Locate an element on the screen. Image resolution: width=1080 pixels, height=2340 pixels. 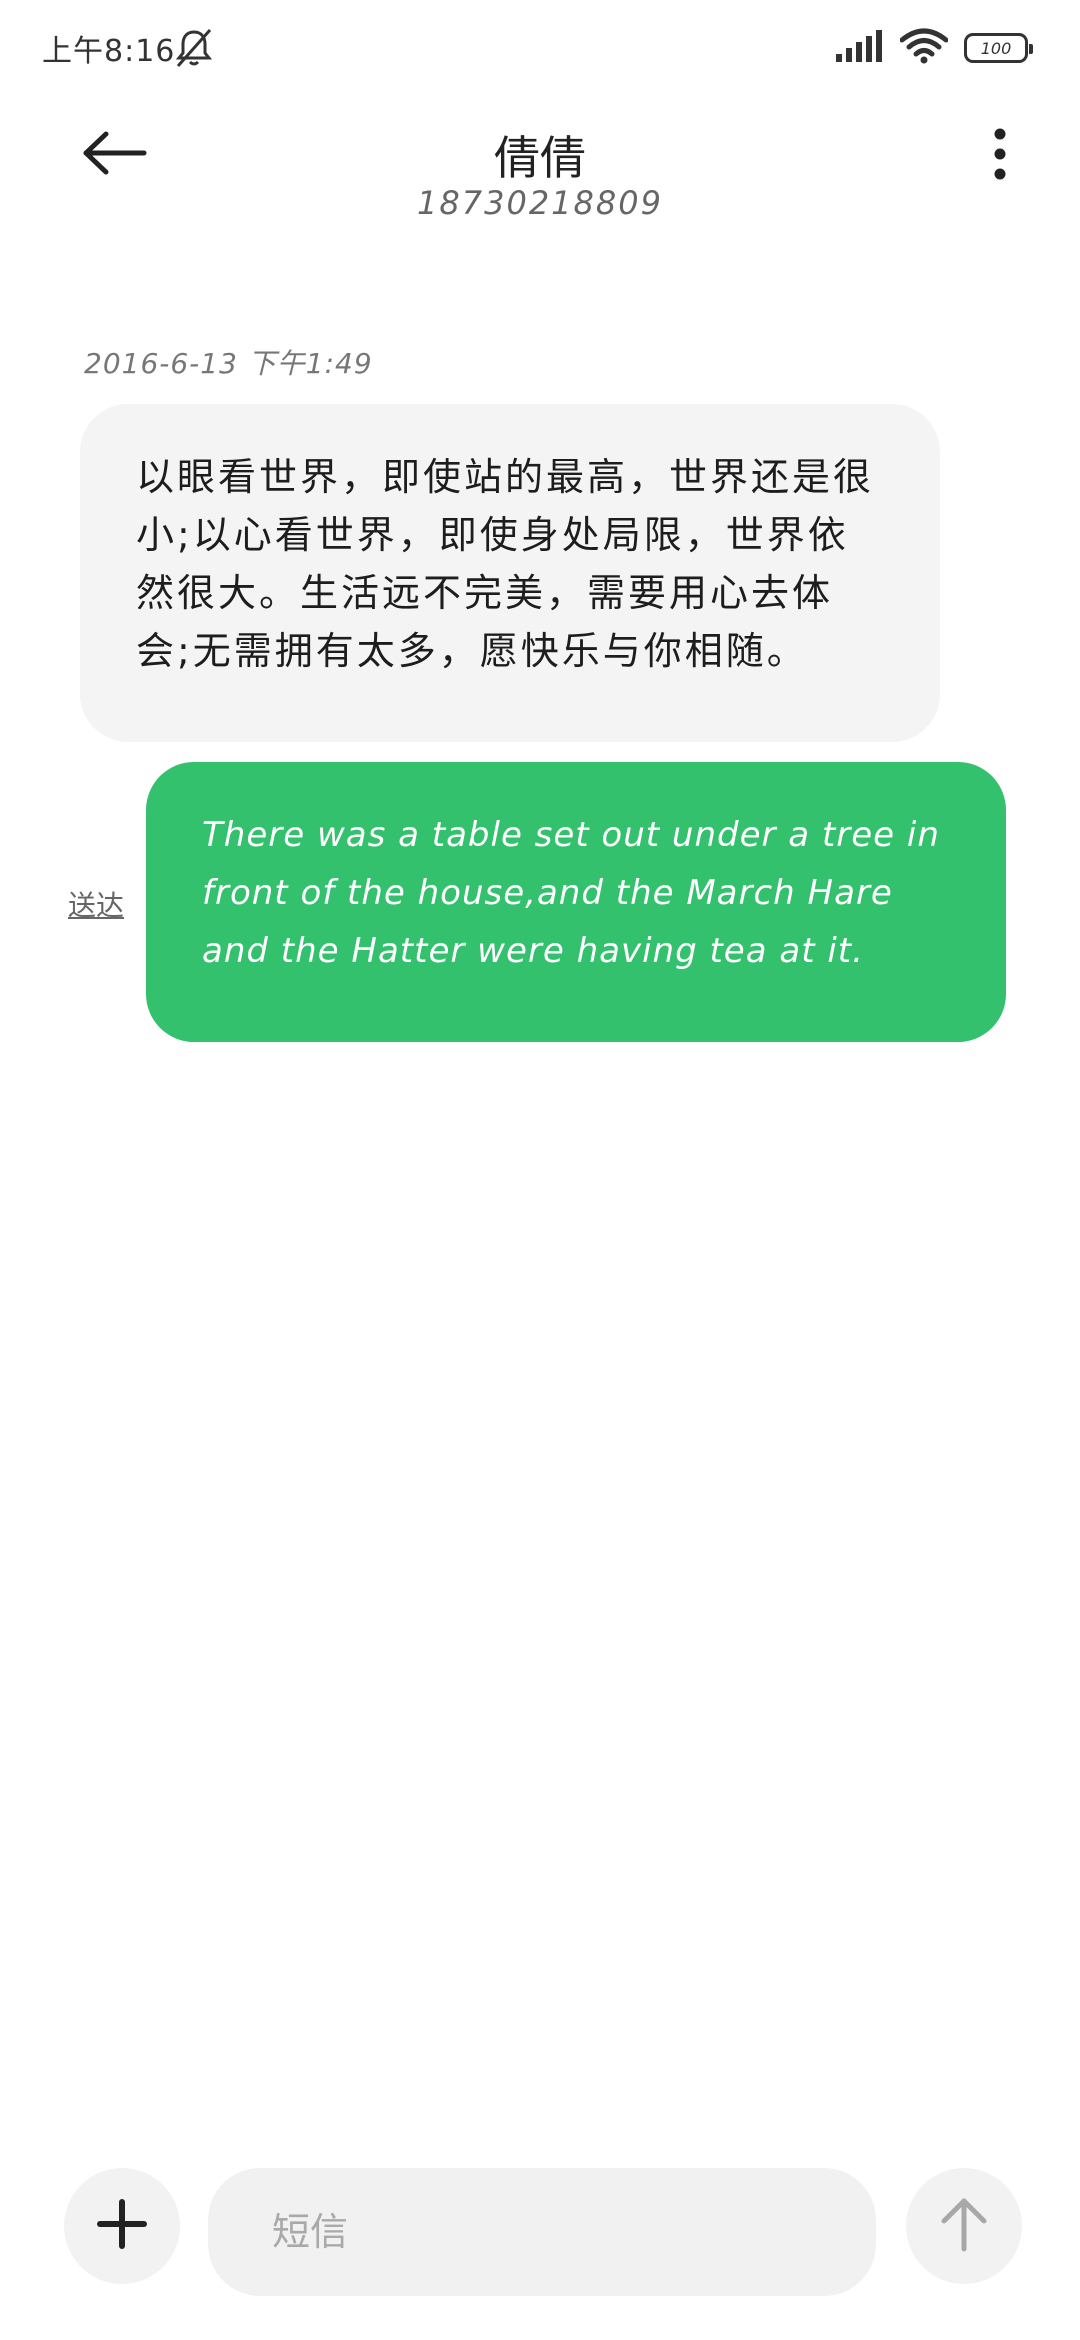
contact-number: 18730218809 is located at coordinates (540, 203).